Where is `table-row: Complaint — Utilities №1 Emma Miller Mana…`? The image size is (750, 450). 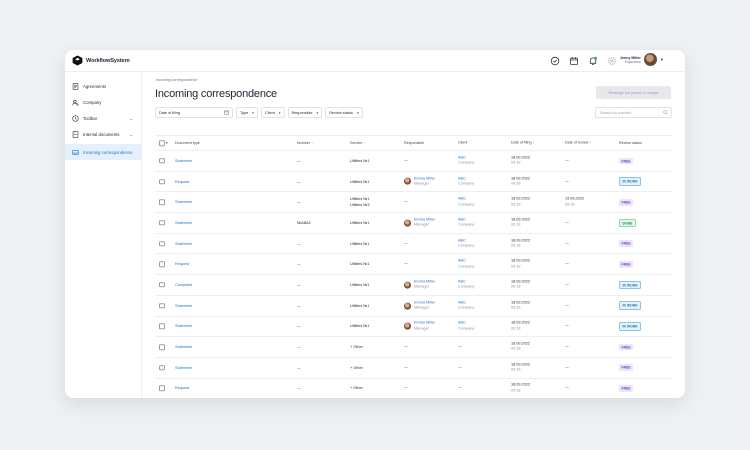 table-row: Complaint — Utilities №1 Emma Miller Mana… is located at coordinates (414, 285).